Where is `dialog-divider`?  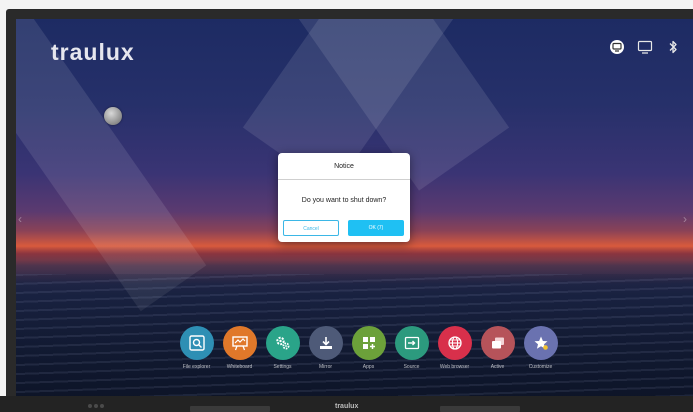
dialog-divider is located at coordinates (344, 179).